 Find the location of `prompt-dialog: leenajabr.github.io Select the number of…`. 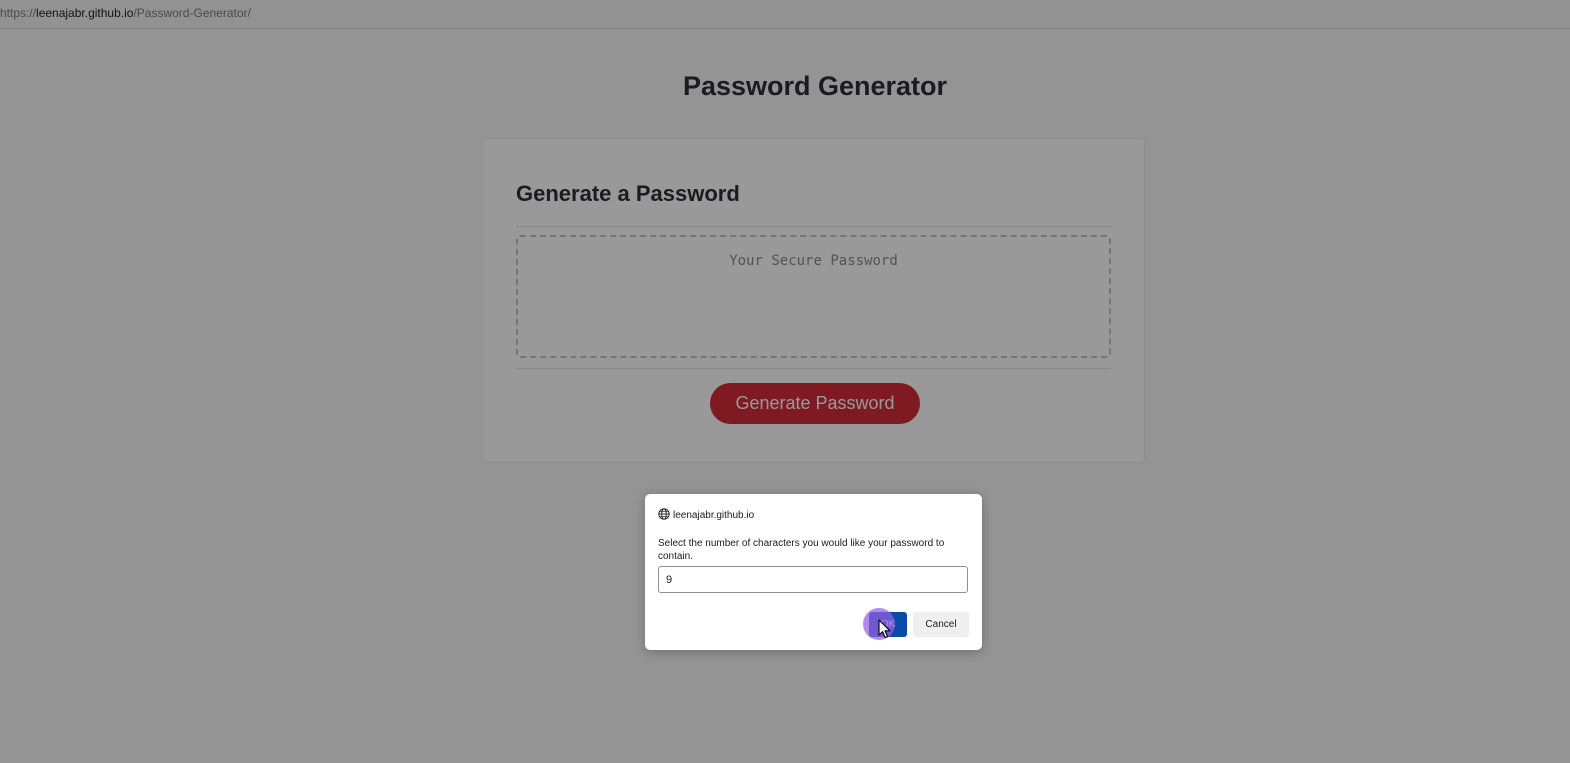

prompt-dialog: leenajabr.github.io Select the number of… is located at coordinates (813, 572).